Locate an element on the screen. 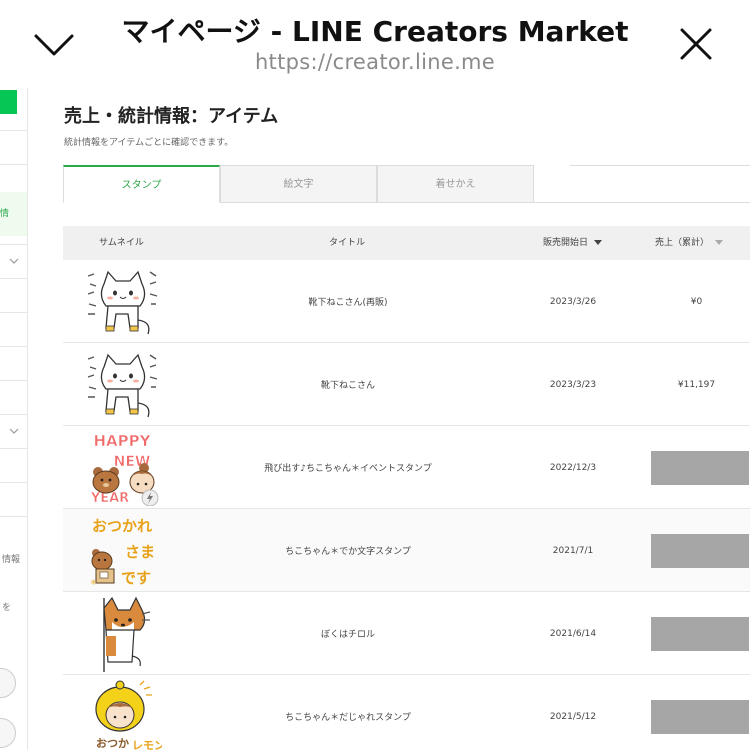  sort-desc-icon is located at coordinates (598, 242).